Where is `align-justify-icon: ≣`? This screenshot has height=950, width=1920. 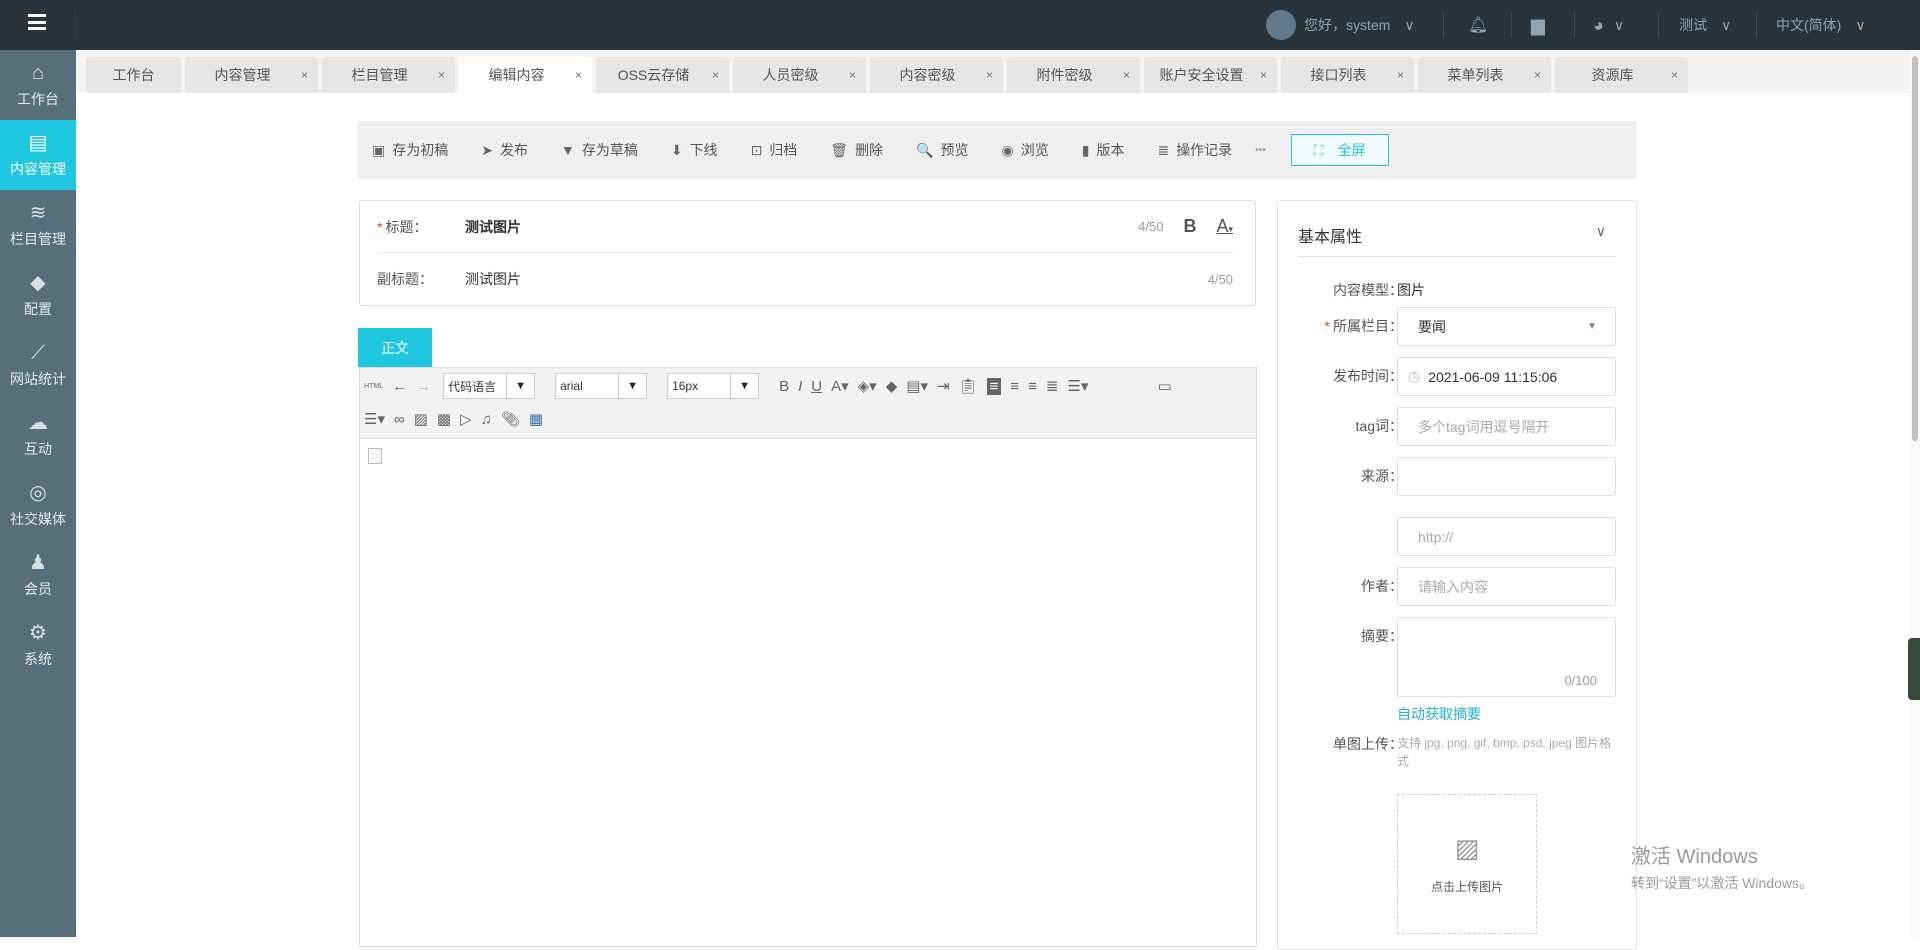
align-justify-icon: ≣ is located at coordinates (1052, 386).